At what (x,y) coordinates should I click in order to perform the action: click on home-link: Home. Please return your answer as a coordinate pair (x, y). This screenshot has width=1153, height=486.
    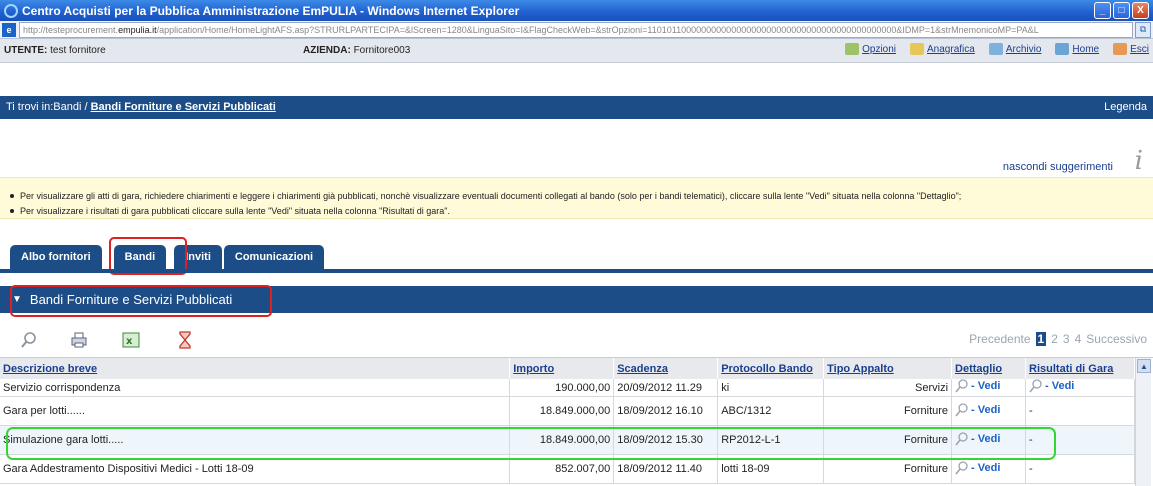
    Looking at the image, I should click on (1077, 49).